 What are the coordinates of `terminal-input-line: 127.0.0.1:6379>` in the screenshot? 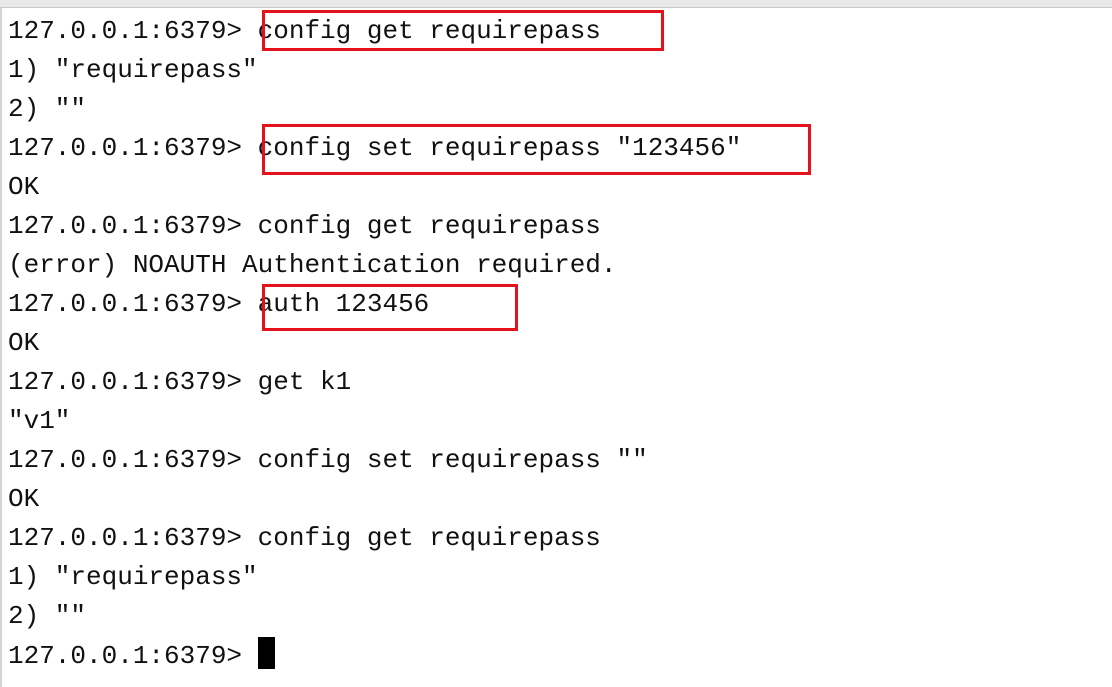 It's located at (141, 655).